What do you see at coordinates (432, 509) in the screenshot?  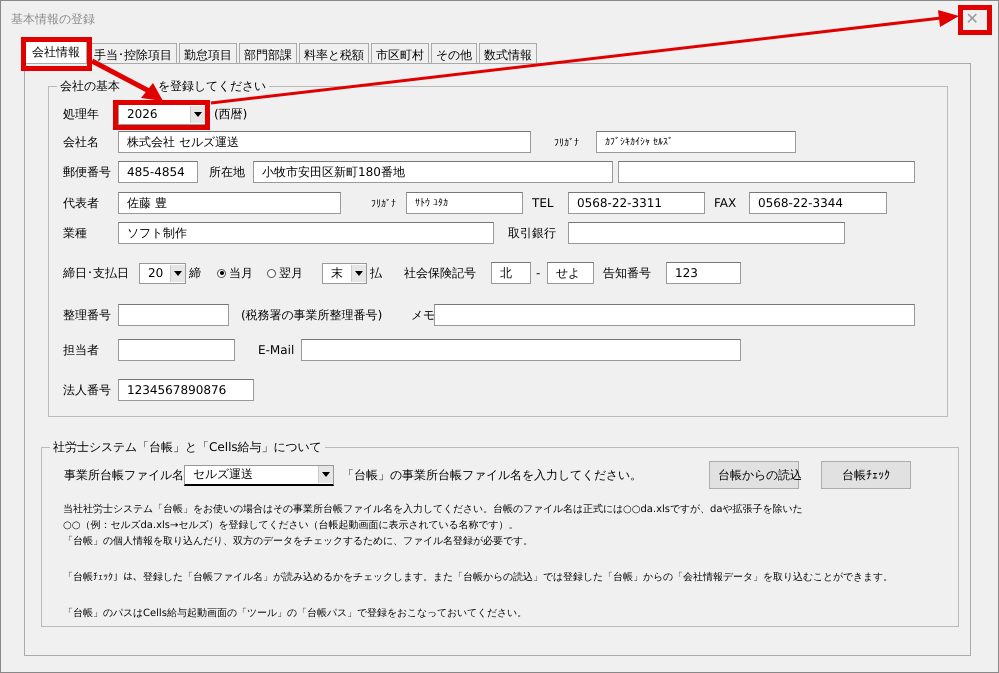 I see `info-text: 当社社労士システム「台帳」をお使いの場合はその事業所台帳ファイル名を入力してください。台帳のファイル名は正式には○○da.xlsですが、daや拡張子を除いた` at bounding box center [432, 509].